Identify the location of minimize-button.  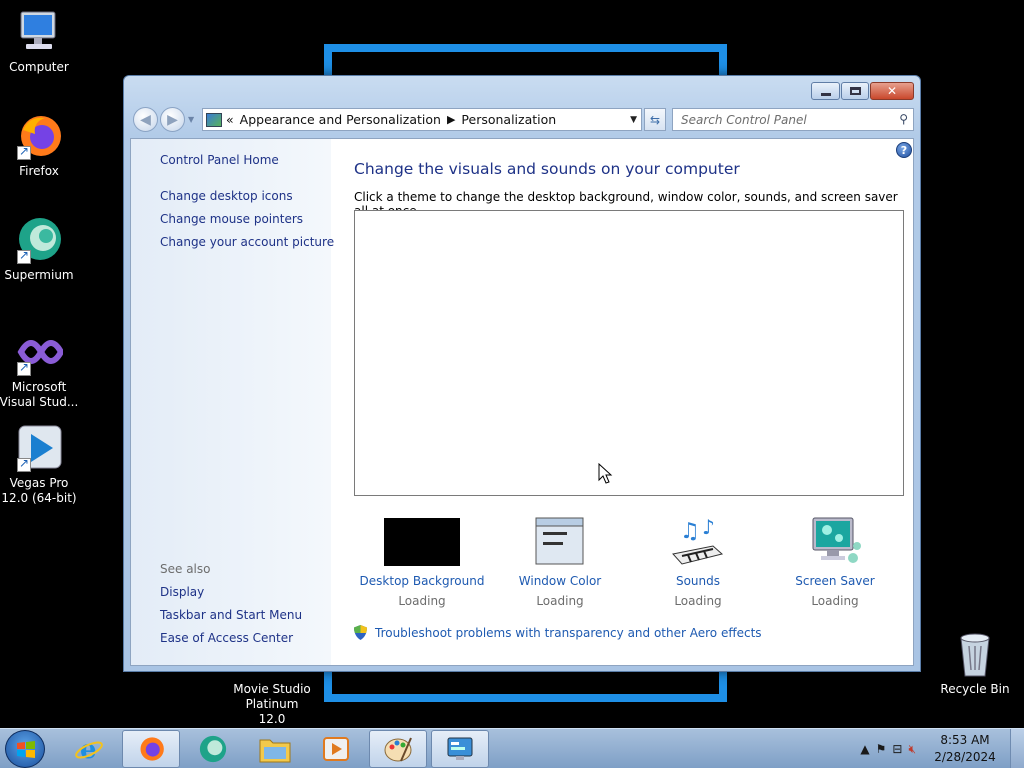
(825, 91).